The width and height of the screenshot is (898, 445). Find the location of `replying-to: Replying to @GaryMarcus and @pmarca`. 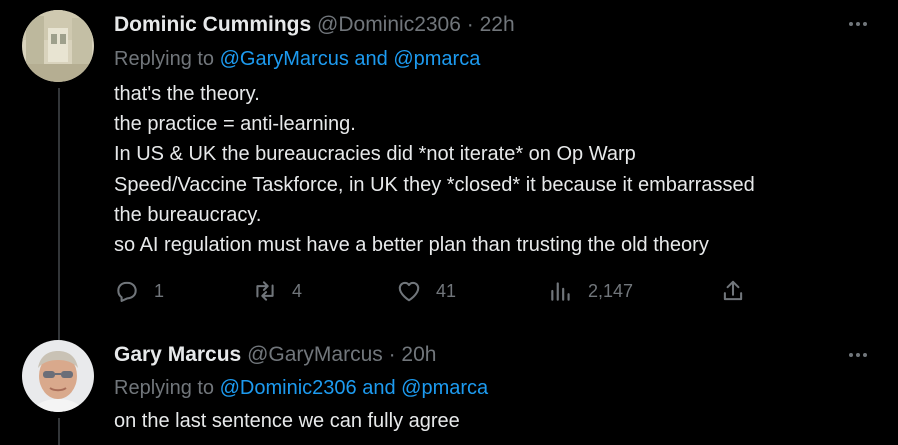

replying-to: Replying to @GaryMarcus and @pmarca is located at coordinates (297, 59).